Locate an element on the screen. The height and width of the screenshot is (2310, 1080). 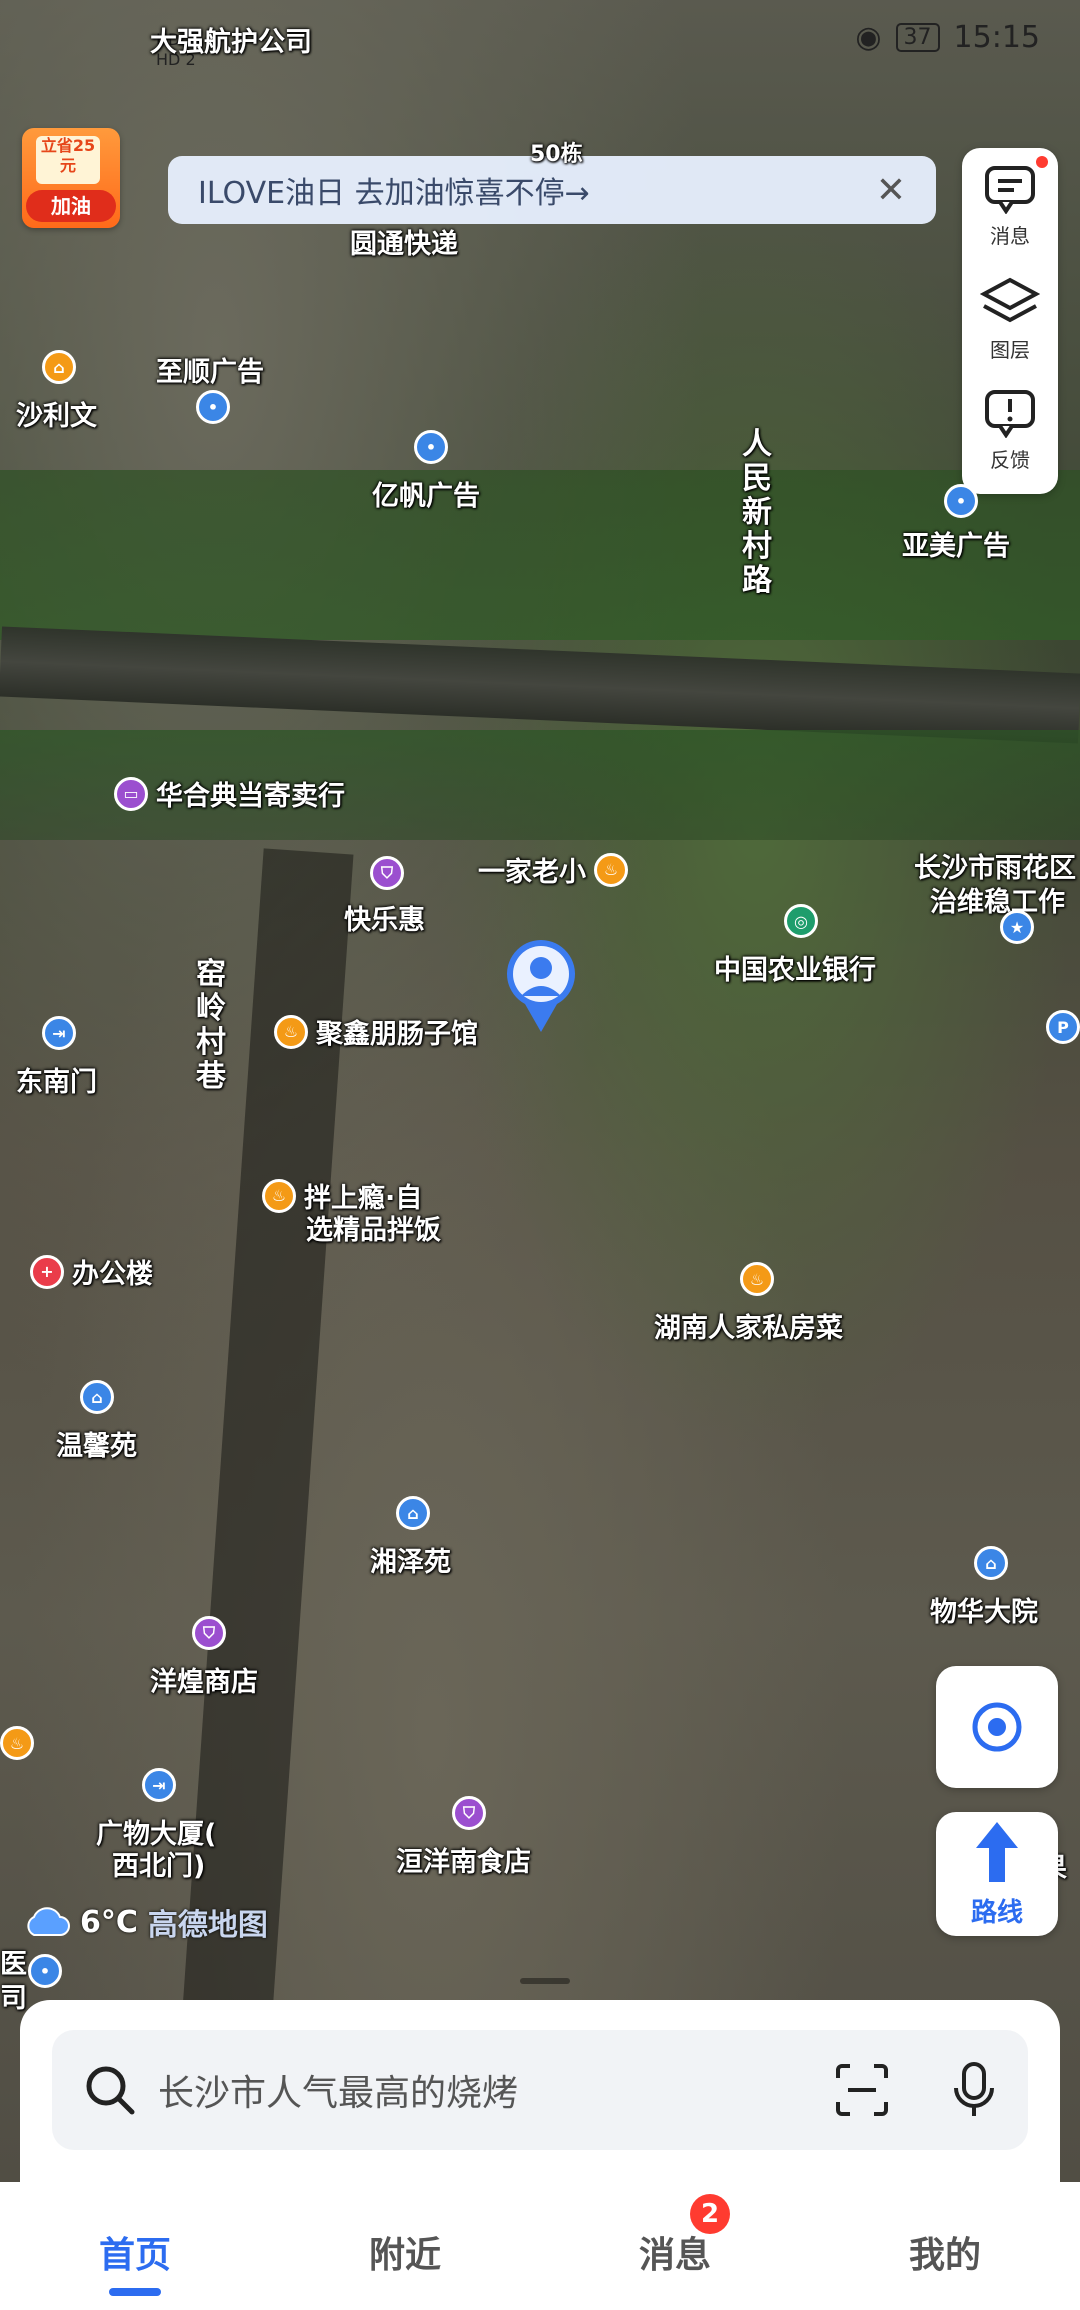
poi-huahe: ▭ 华合典当寄卖行 is located at coordinates (229, 793).